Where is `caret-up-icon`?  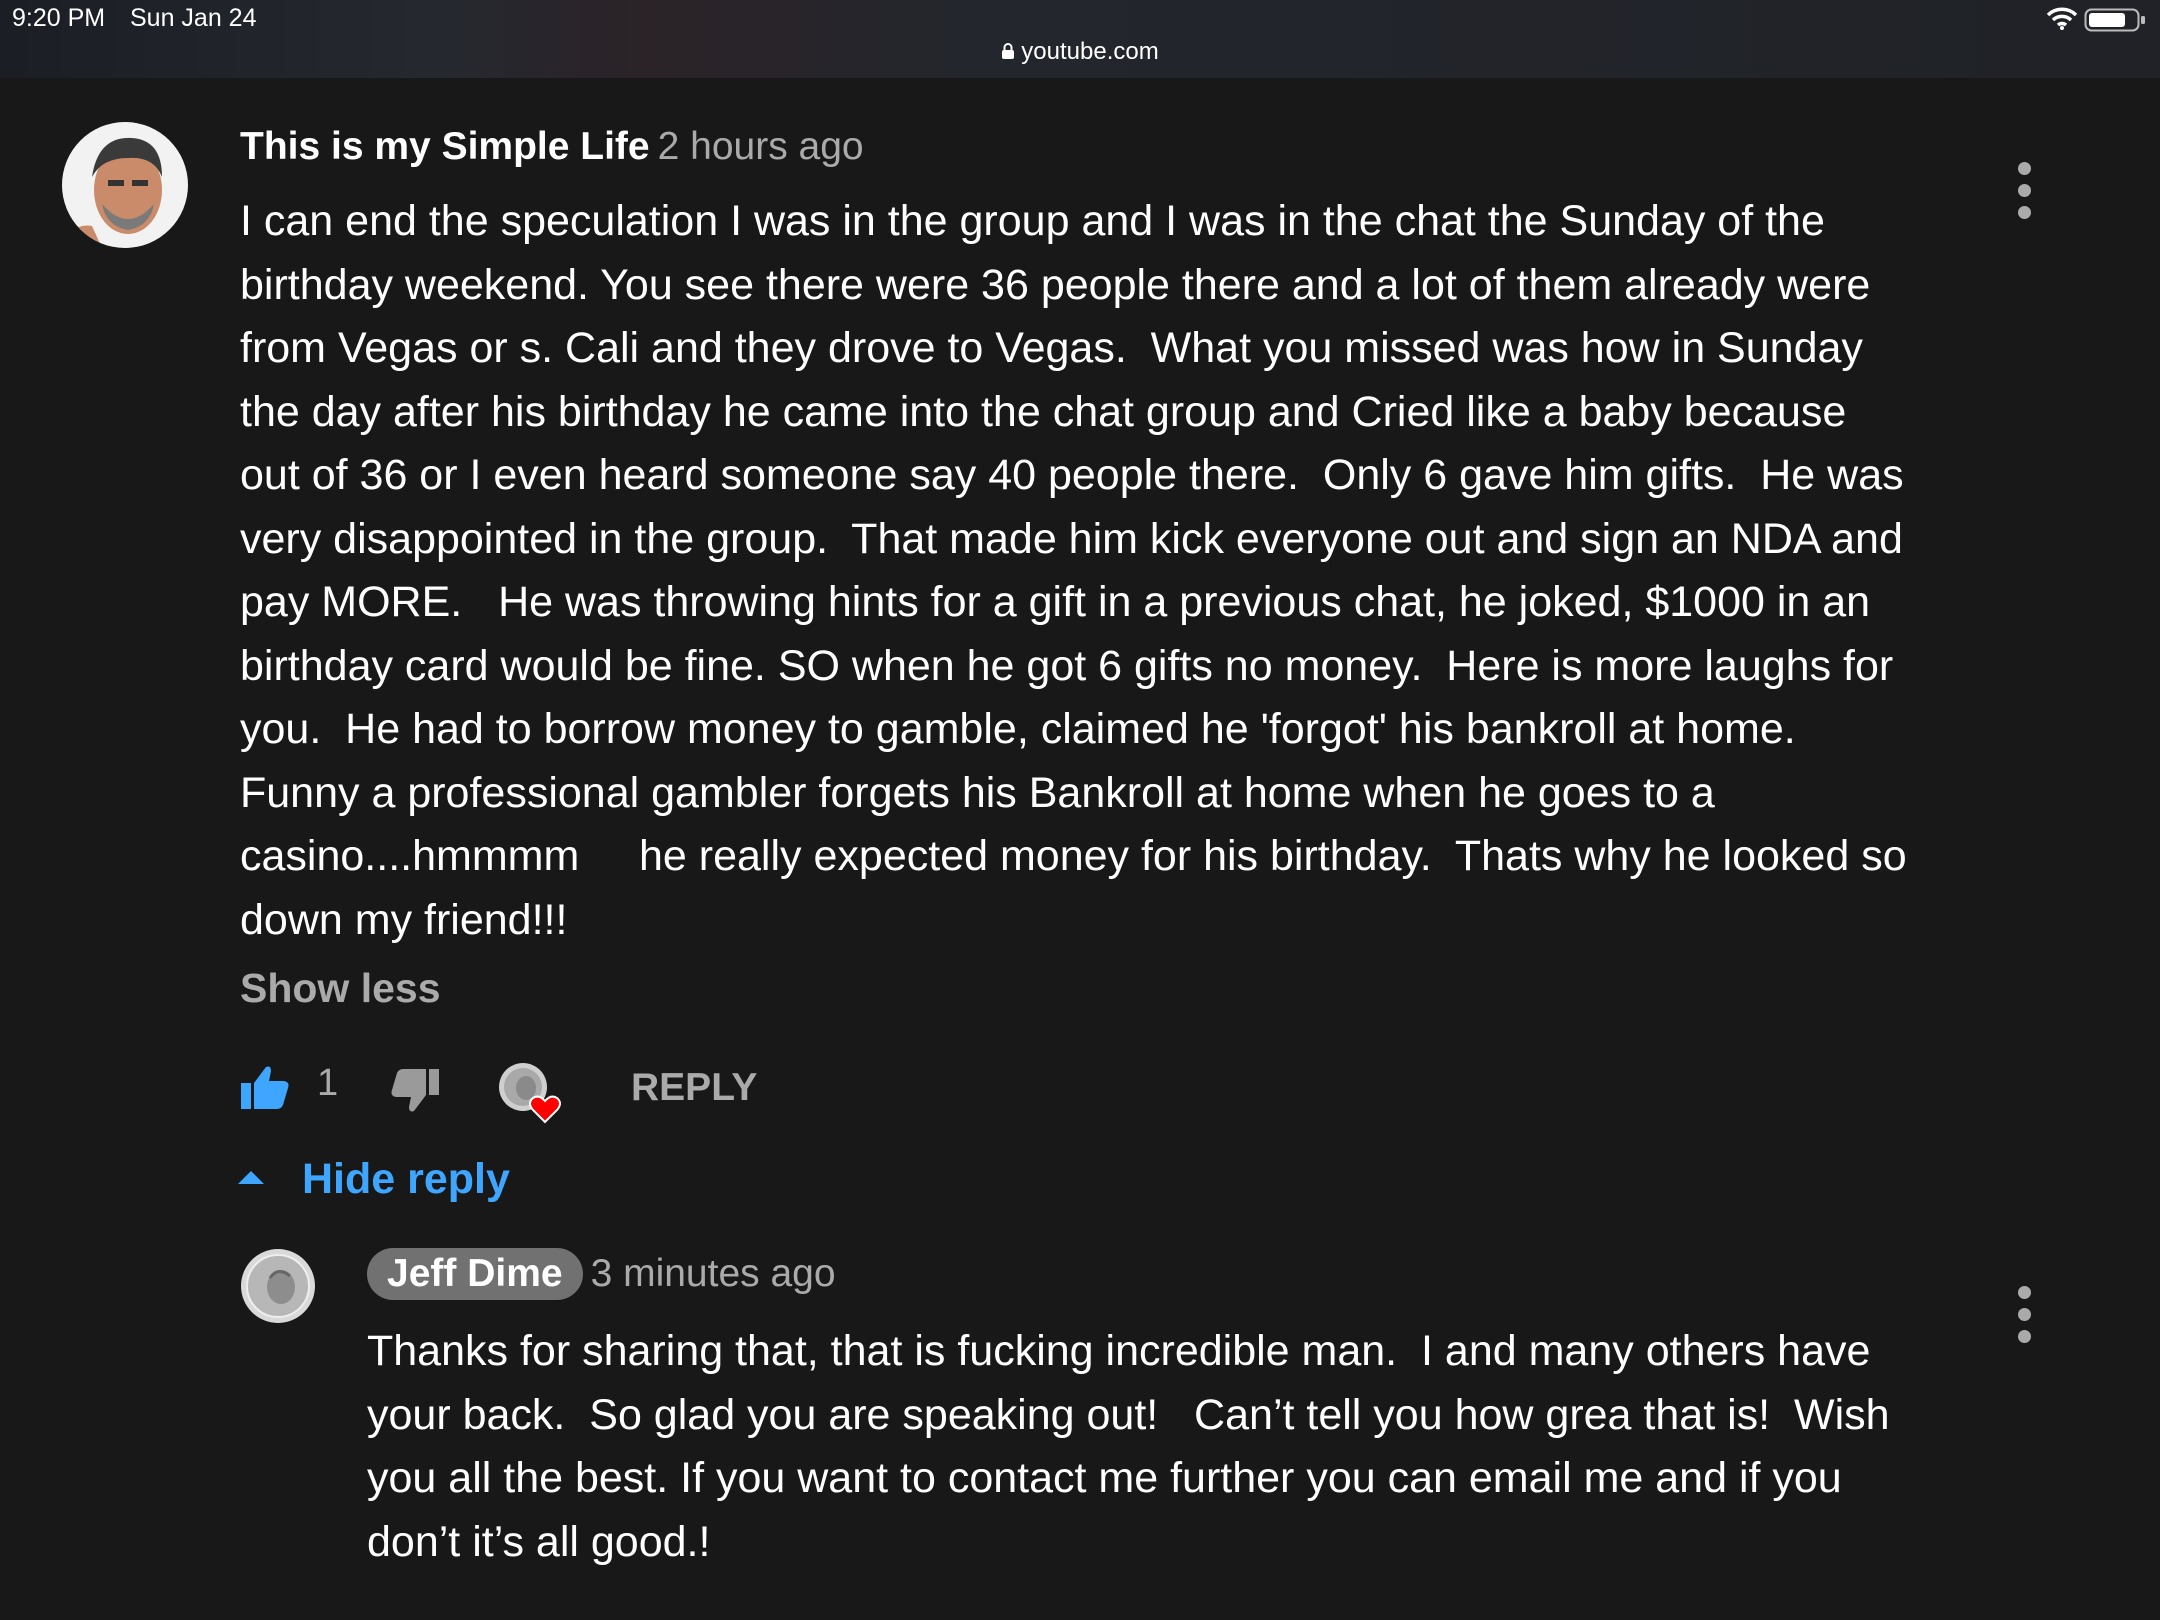
caret-up-icon is located at coordinates (251, 1178).